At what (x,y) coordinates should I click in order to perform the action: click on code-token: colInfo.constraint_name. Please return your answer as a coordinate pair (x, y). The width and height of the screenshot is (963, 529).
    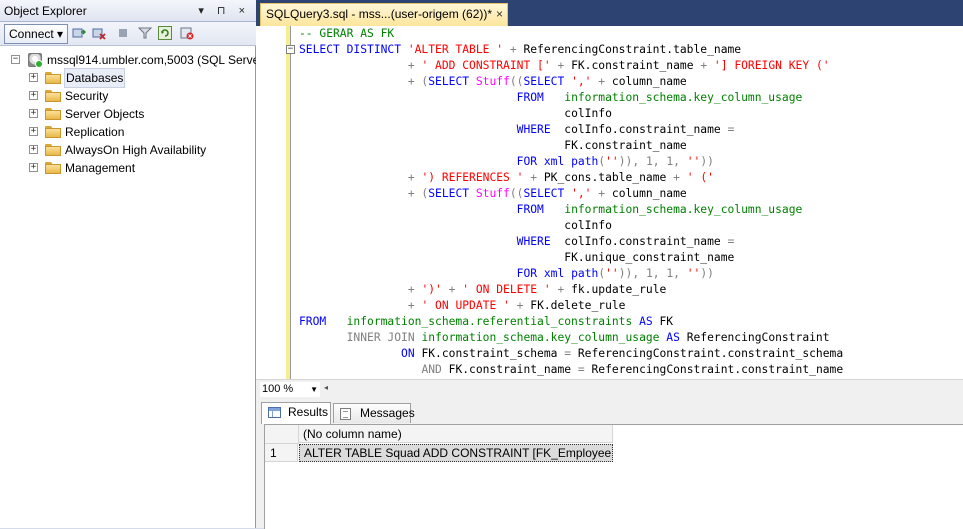
    Looking at the image, I should click on (646, 129).